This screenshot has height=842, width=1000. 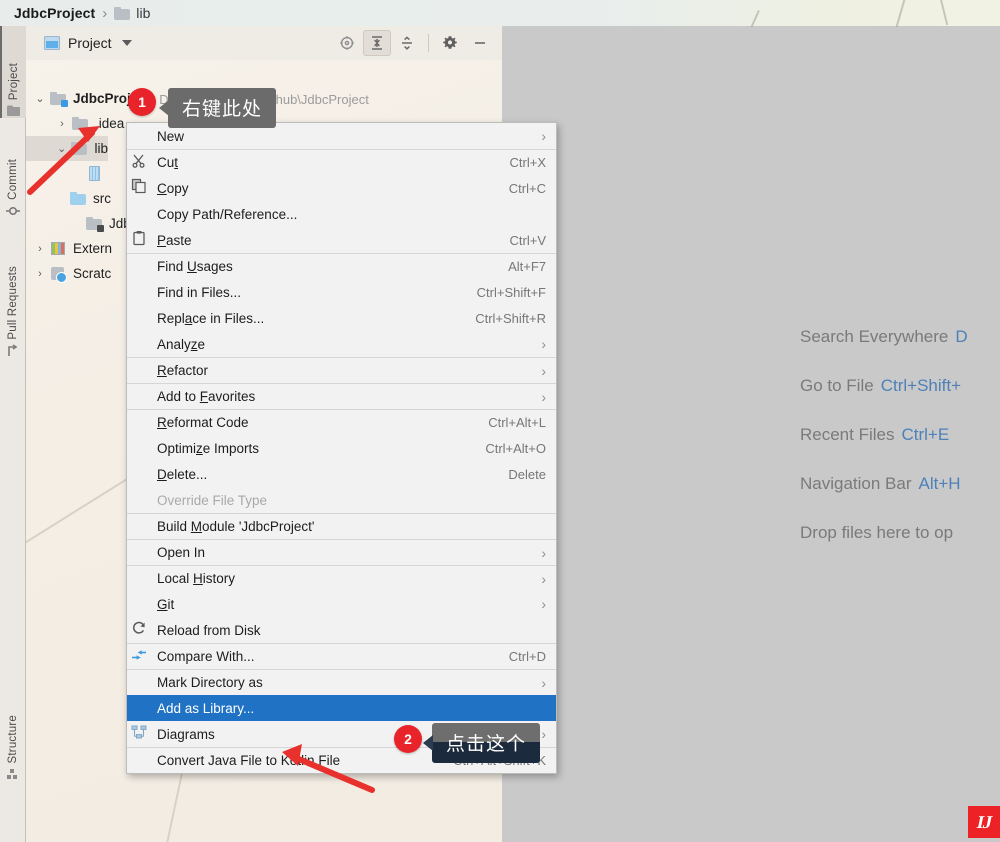 I want to click on step-badge-2: 2, so click(x=408, y=739).